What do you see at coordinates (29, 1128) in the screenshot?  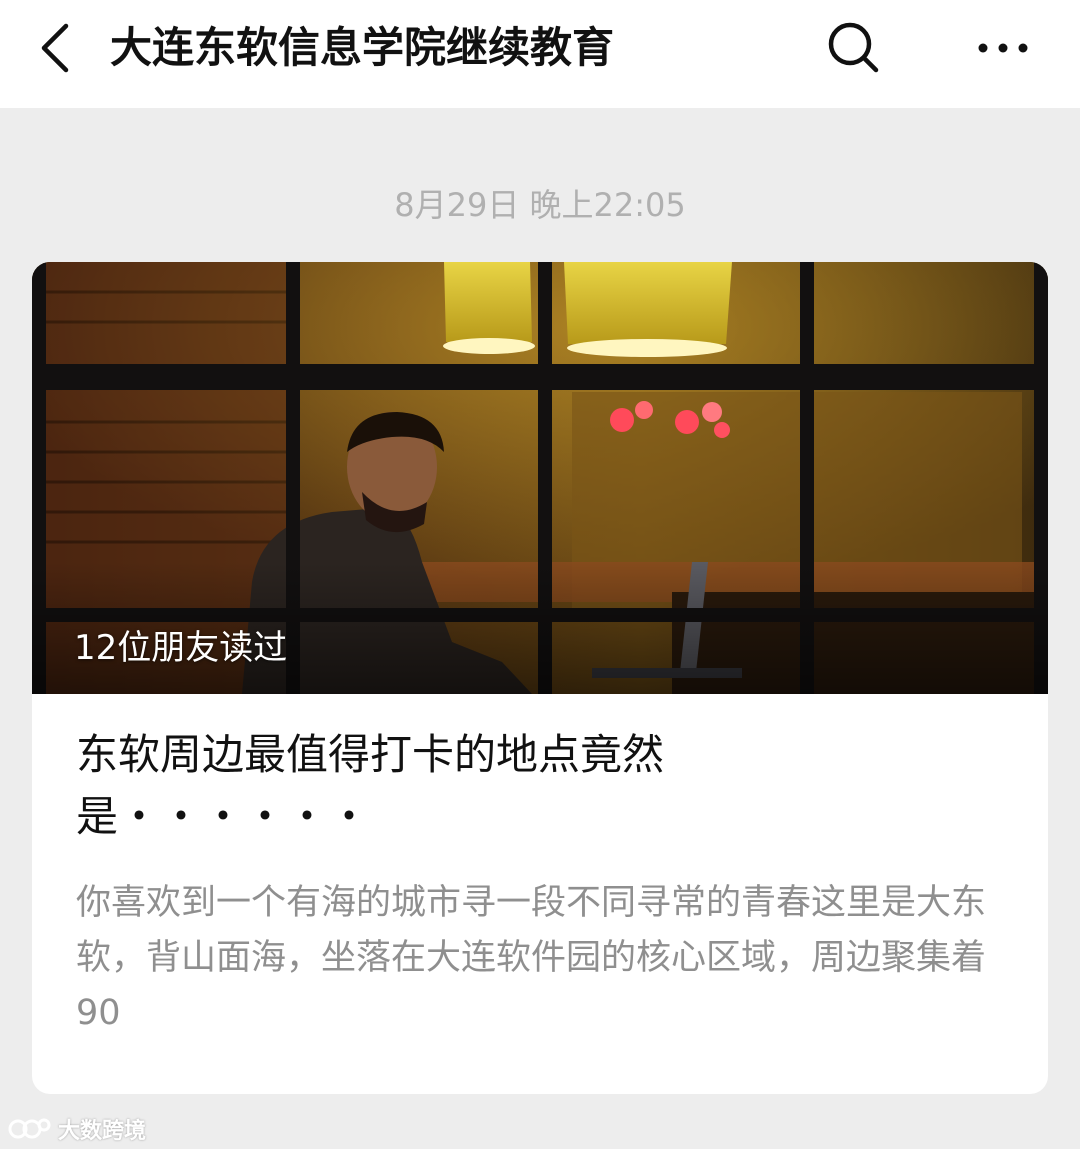 I see `watermark-logo-icon` at bounding box center [29, 1128].